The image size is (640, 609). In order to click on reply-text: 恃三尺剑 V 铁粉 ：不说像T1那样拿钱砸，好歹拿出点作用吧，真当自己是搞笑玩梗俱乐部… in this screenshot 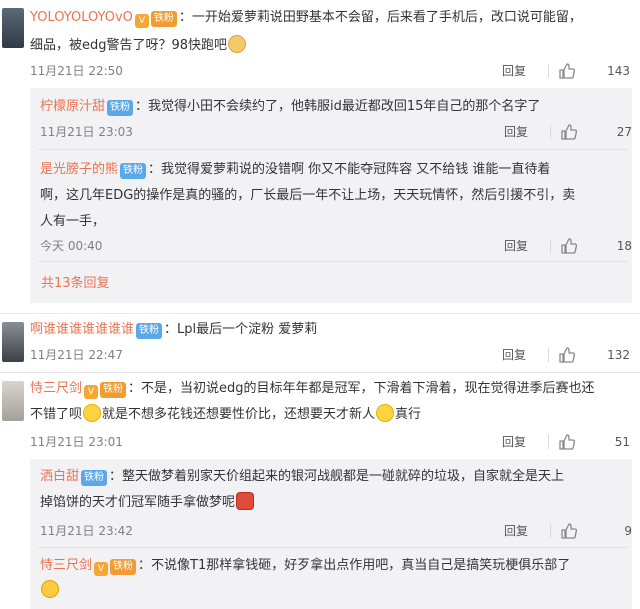, I will do `click(305, 567)`.